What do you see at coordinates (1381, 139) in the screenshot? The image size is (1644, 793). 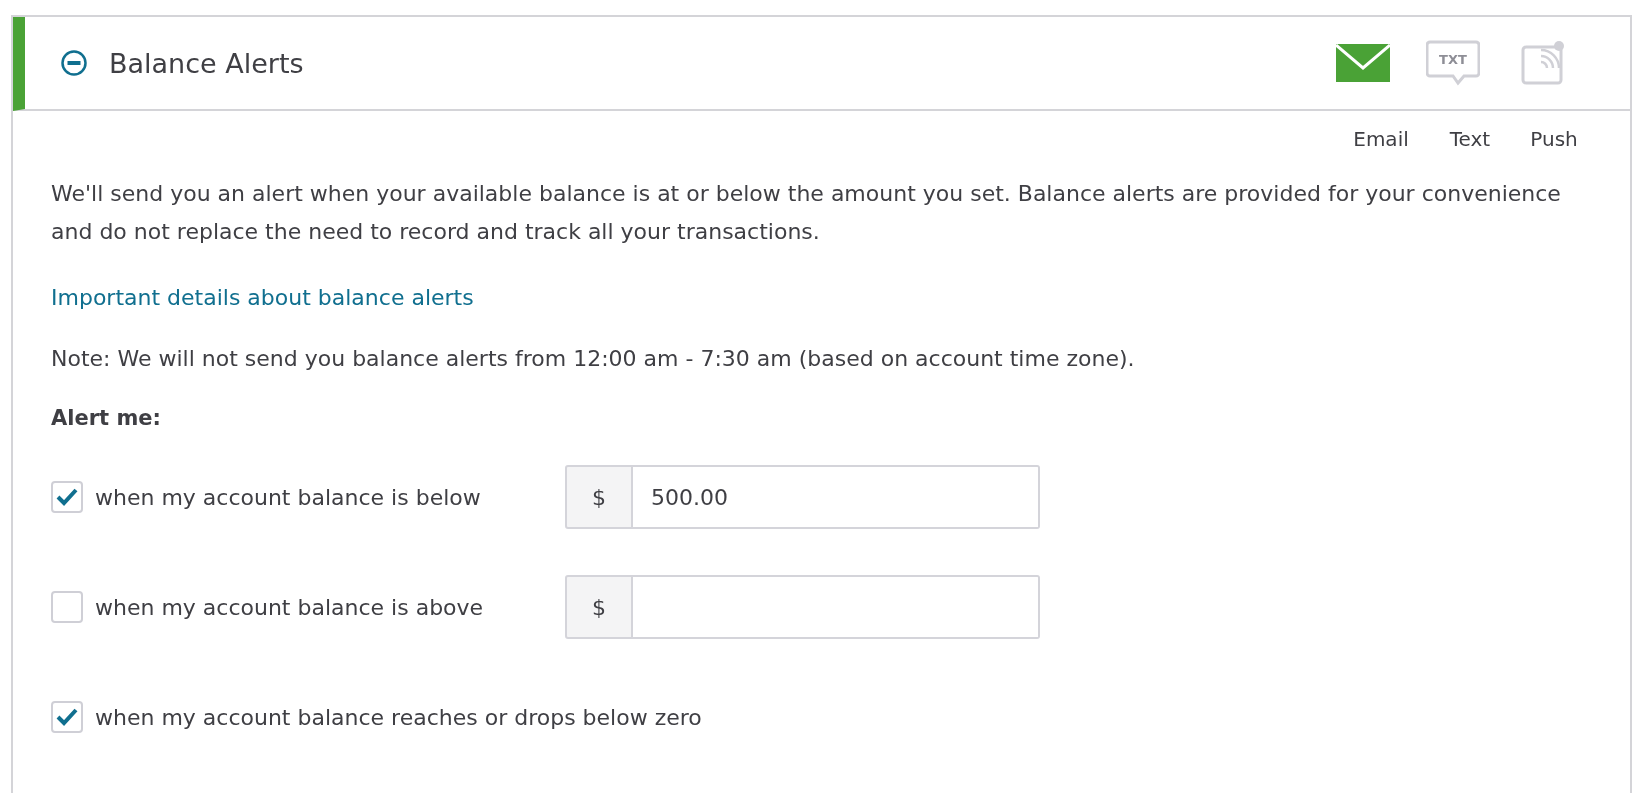 I see `channel-label: Email` at bounding box center [1381, 139].